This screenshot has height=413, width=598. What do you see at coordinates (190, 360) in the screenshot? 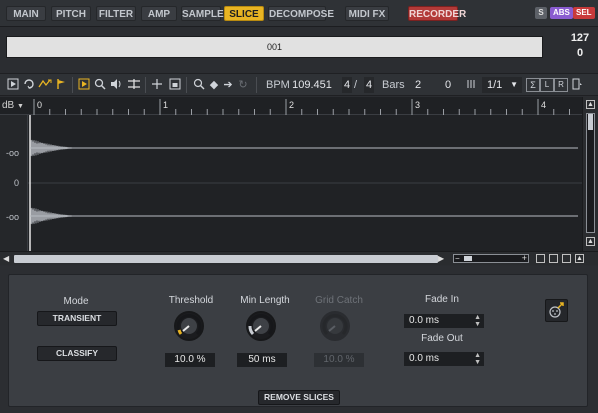
I see `threshold-value: 10.0 %` at bounding box center [190, 360].